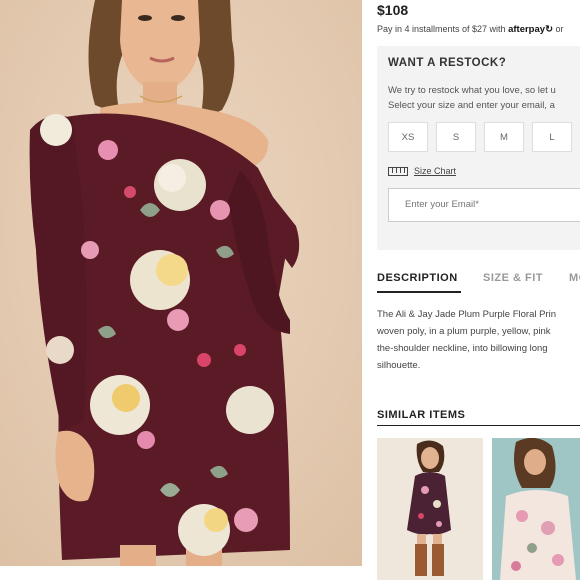 This screenshot has height=580, width=580. I want to click on product-tabs: DESCRIPTION SIZE & FIT MO, so click(478, 283).